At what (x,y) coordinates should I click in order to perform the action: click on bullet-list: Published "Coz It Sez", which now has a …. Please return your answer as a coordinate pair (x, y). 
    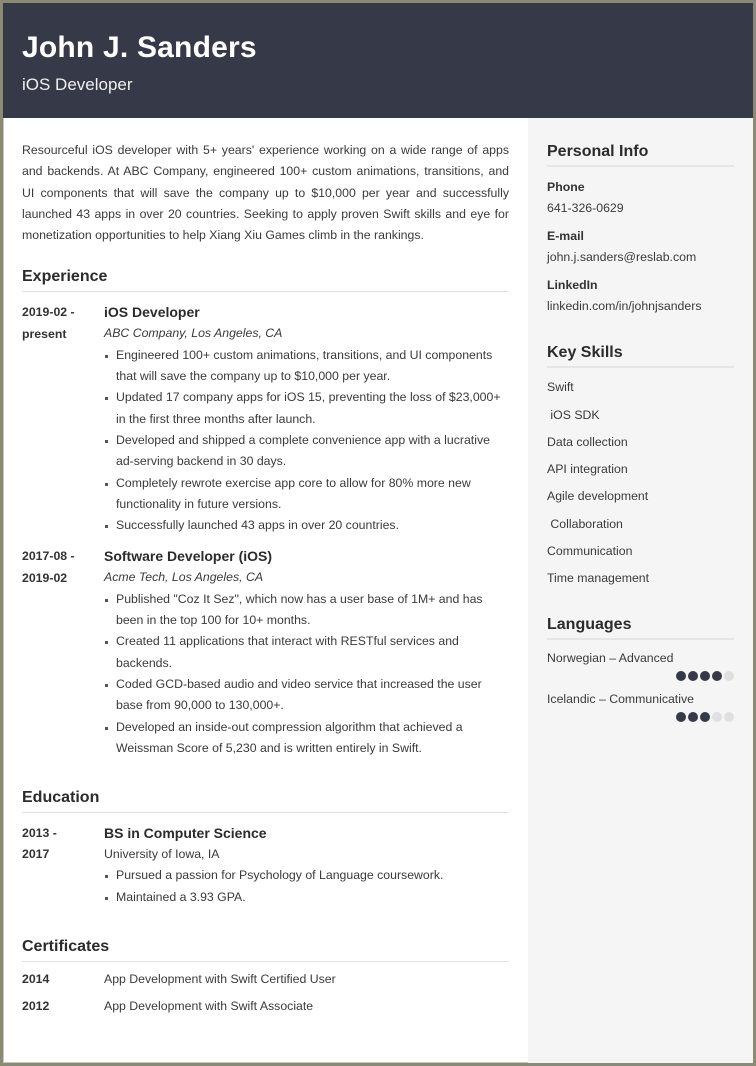
    Looking at the image, I should click on (306, 674).